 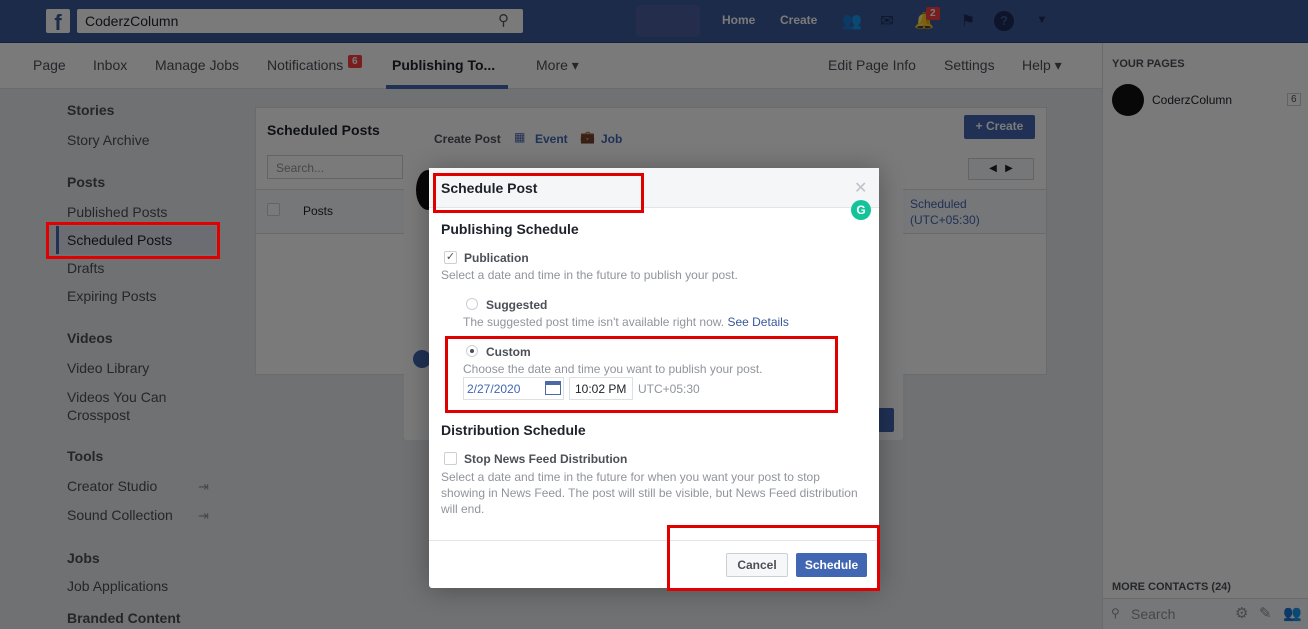 I want to click on sidebar-heading-branded-content: Branded Content, so click(x=124, y=618).